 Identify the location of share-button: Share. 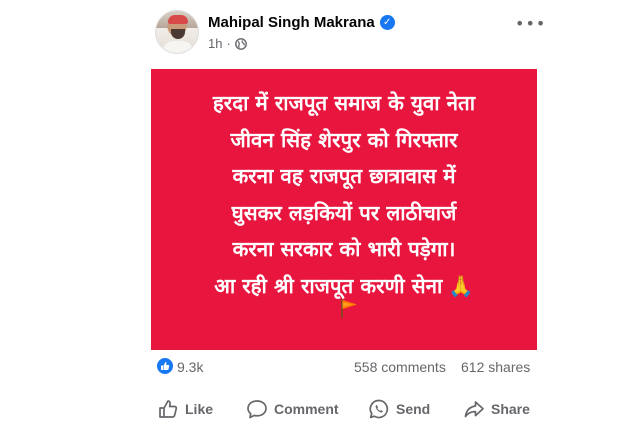
(496, 409).